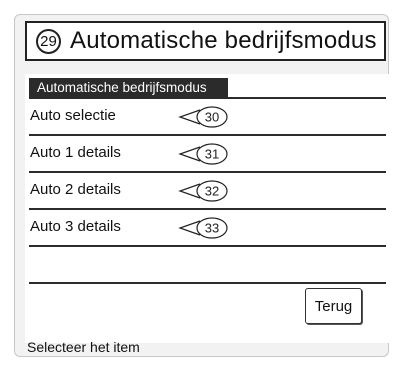 The width and height of the screenshot is (408, 370). I want to click on menu-item-label: Auto 3 details, so click(75, 226).